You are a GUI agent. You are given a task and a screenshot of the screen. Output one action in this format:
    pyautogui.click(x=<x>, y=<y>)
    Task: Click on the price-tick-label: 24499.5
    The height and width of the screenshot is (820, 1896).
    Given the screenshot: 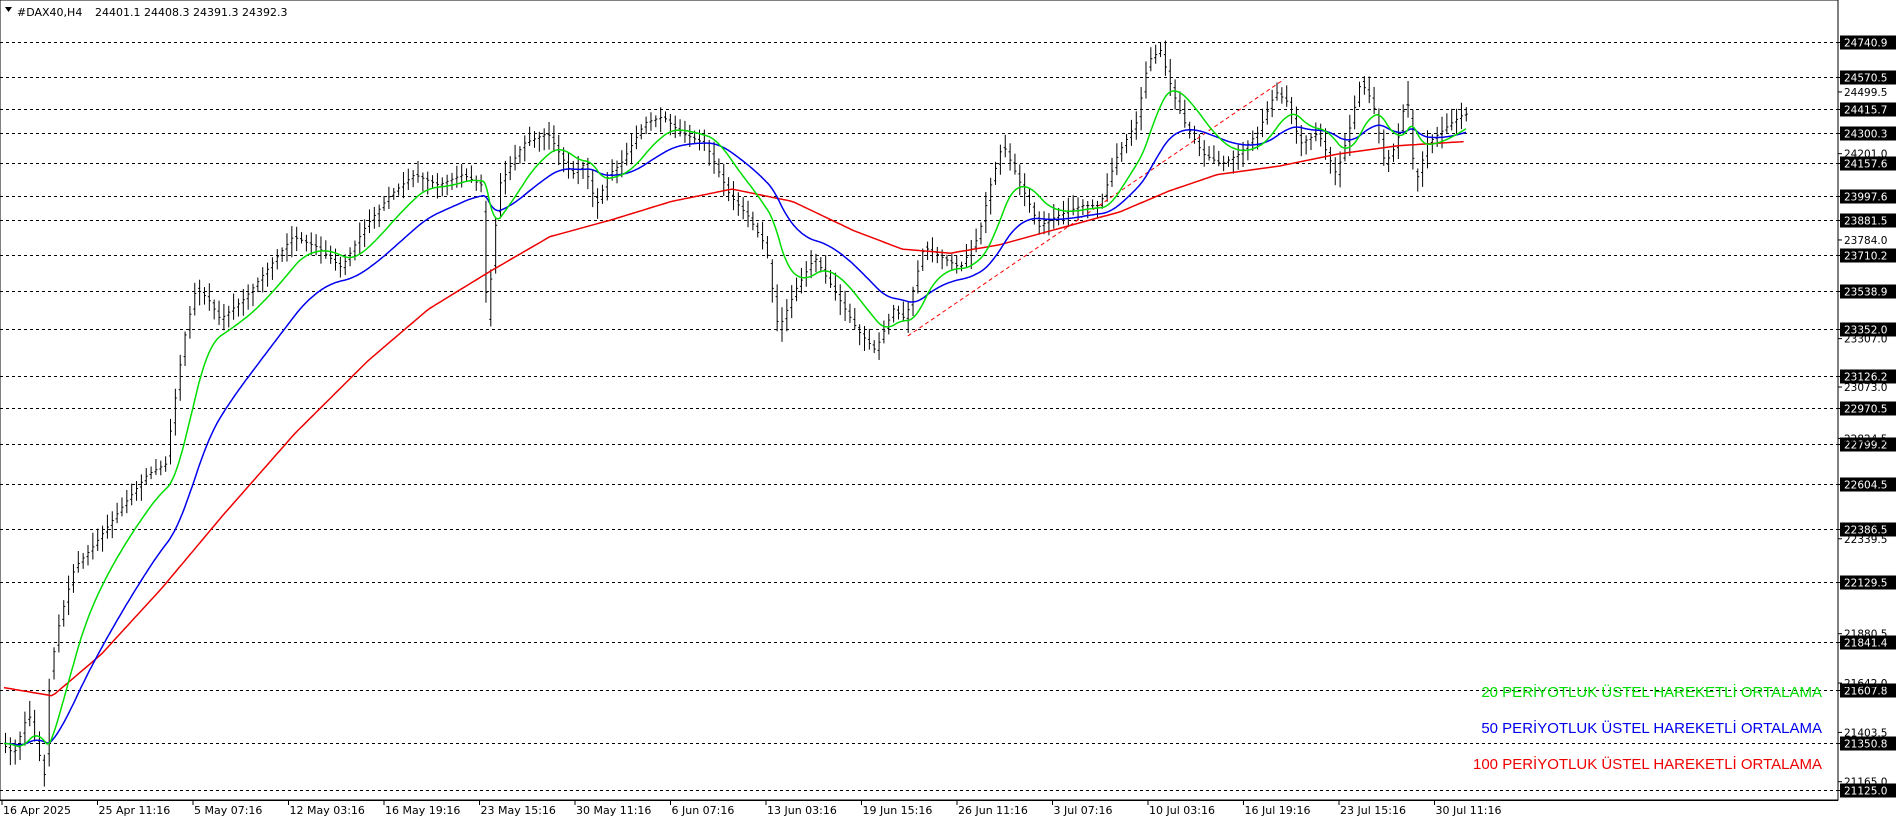 What is the action you would take?
    pyautogui.click(x=1865, y=93)
    